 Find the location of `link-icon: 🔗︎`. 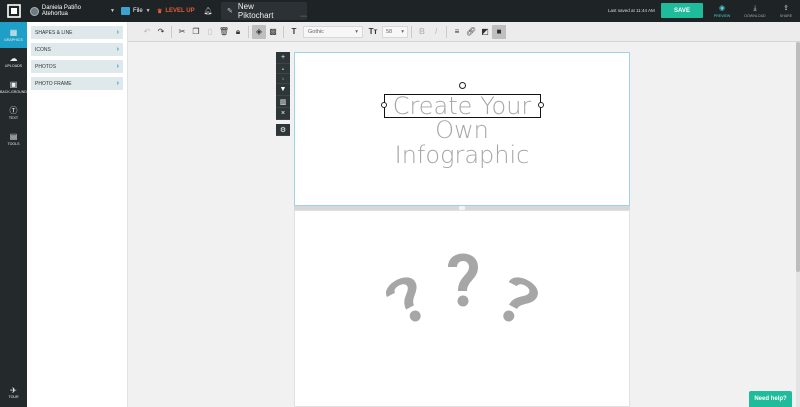

link-icon: 🔗︎ is located at coordinates (471, 32).